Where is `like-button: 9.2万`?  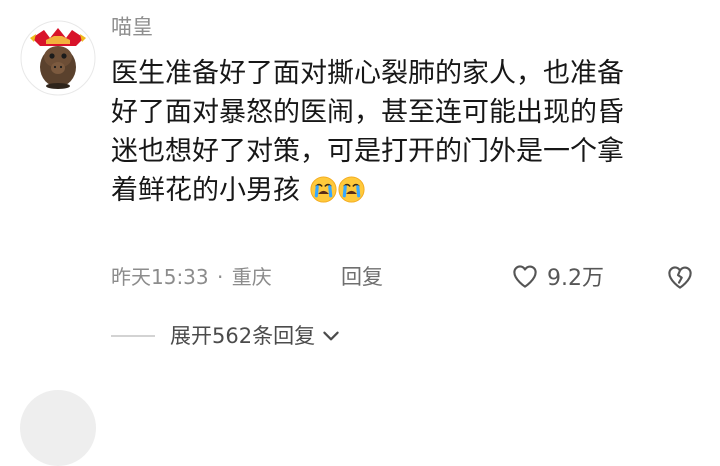
like-button: 9.2万 is located at coordinates (557, 276).